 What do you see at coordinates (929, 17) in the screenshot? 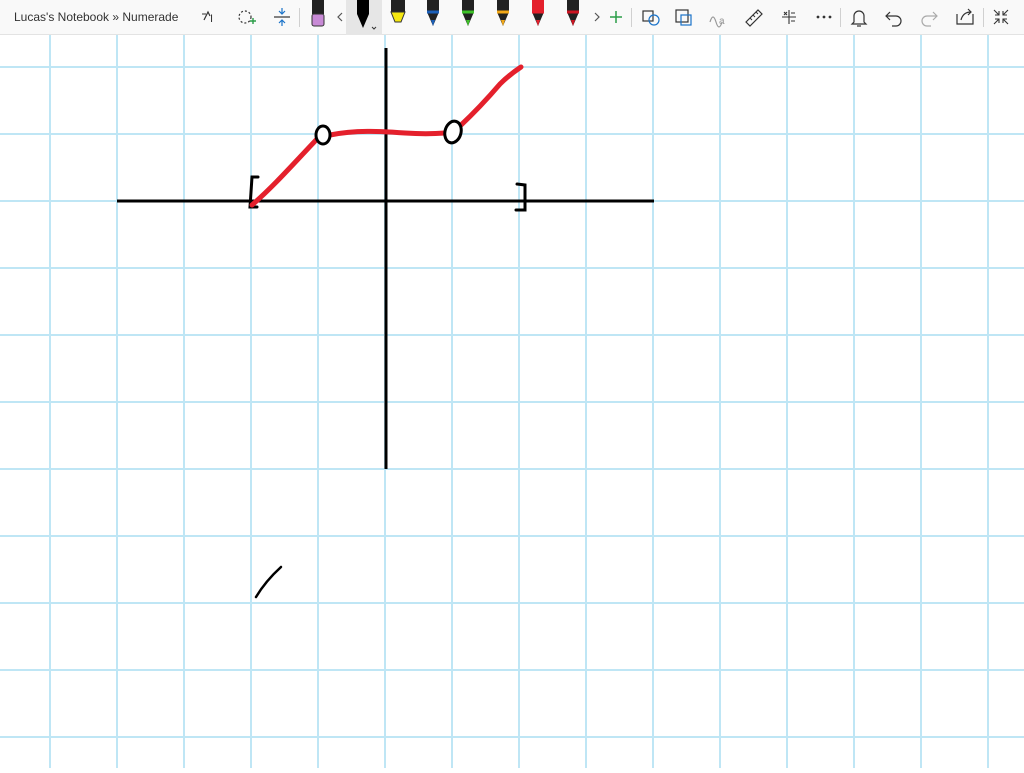
I see `redo-icon` at bounding box center [929, 17].